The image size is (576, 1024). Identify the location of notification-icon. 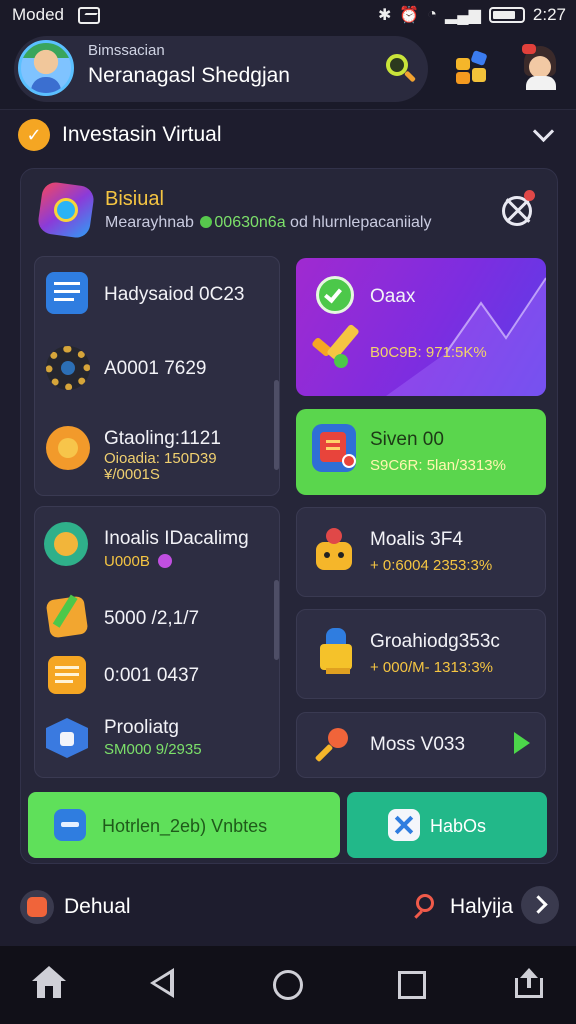
(88, 15).